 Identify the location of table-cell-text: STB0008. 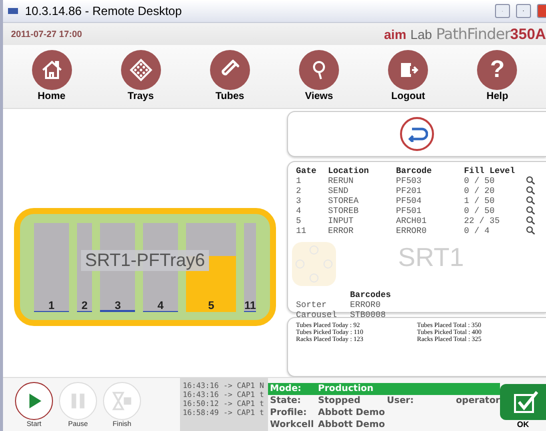
(368, 315).